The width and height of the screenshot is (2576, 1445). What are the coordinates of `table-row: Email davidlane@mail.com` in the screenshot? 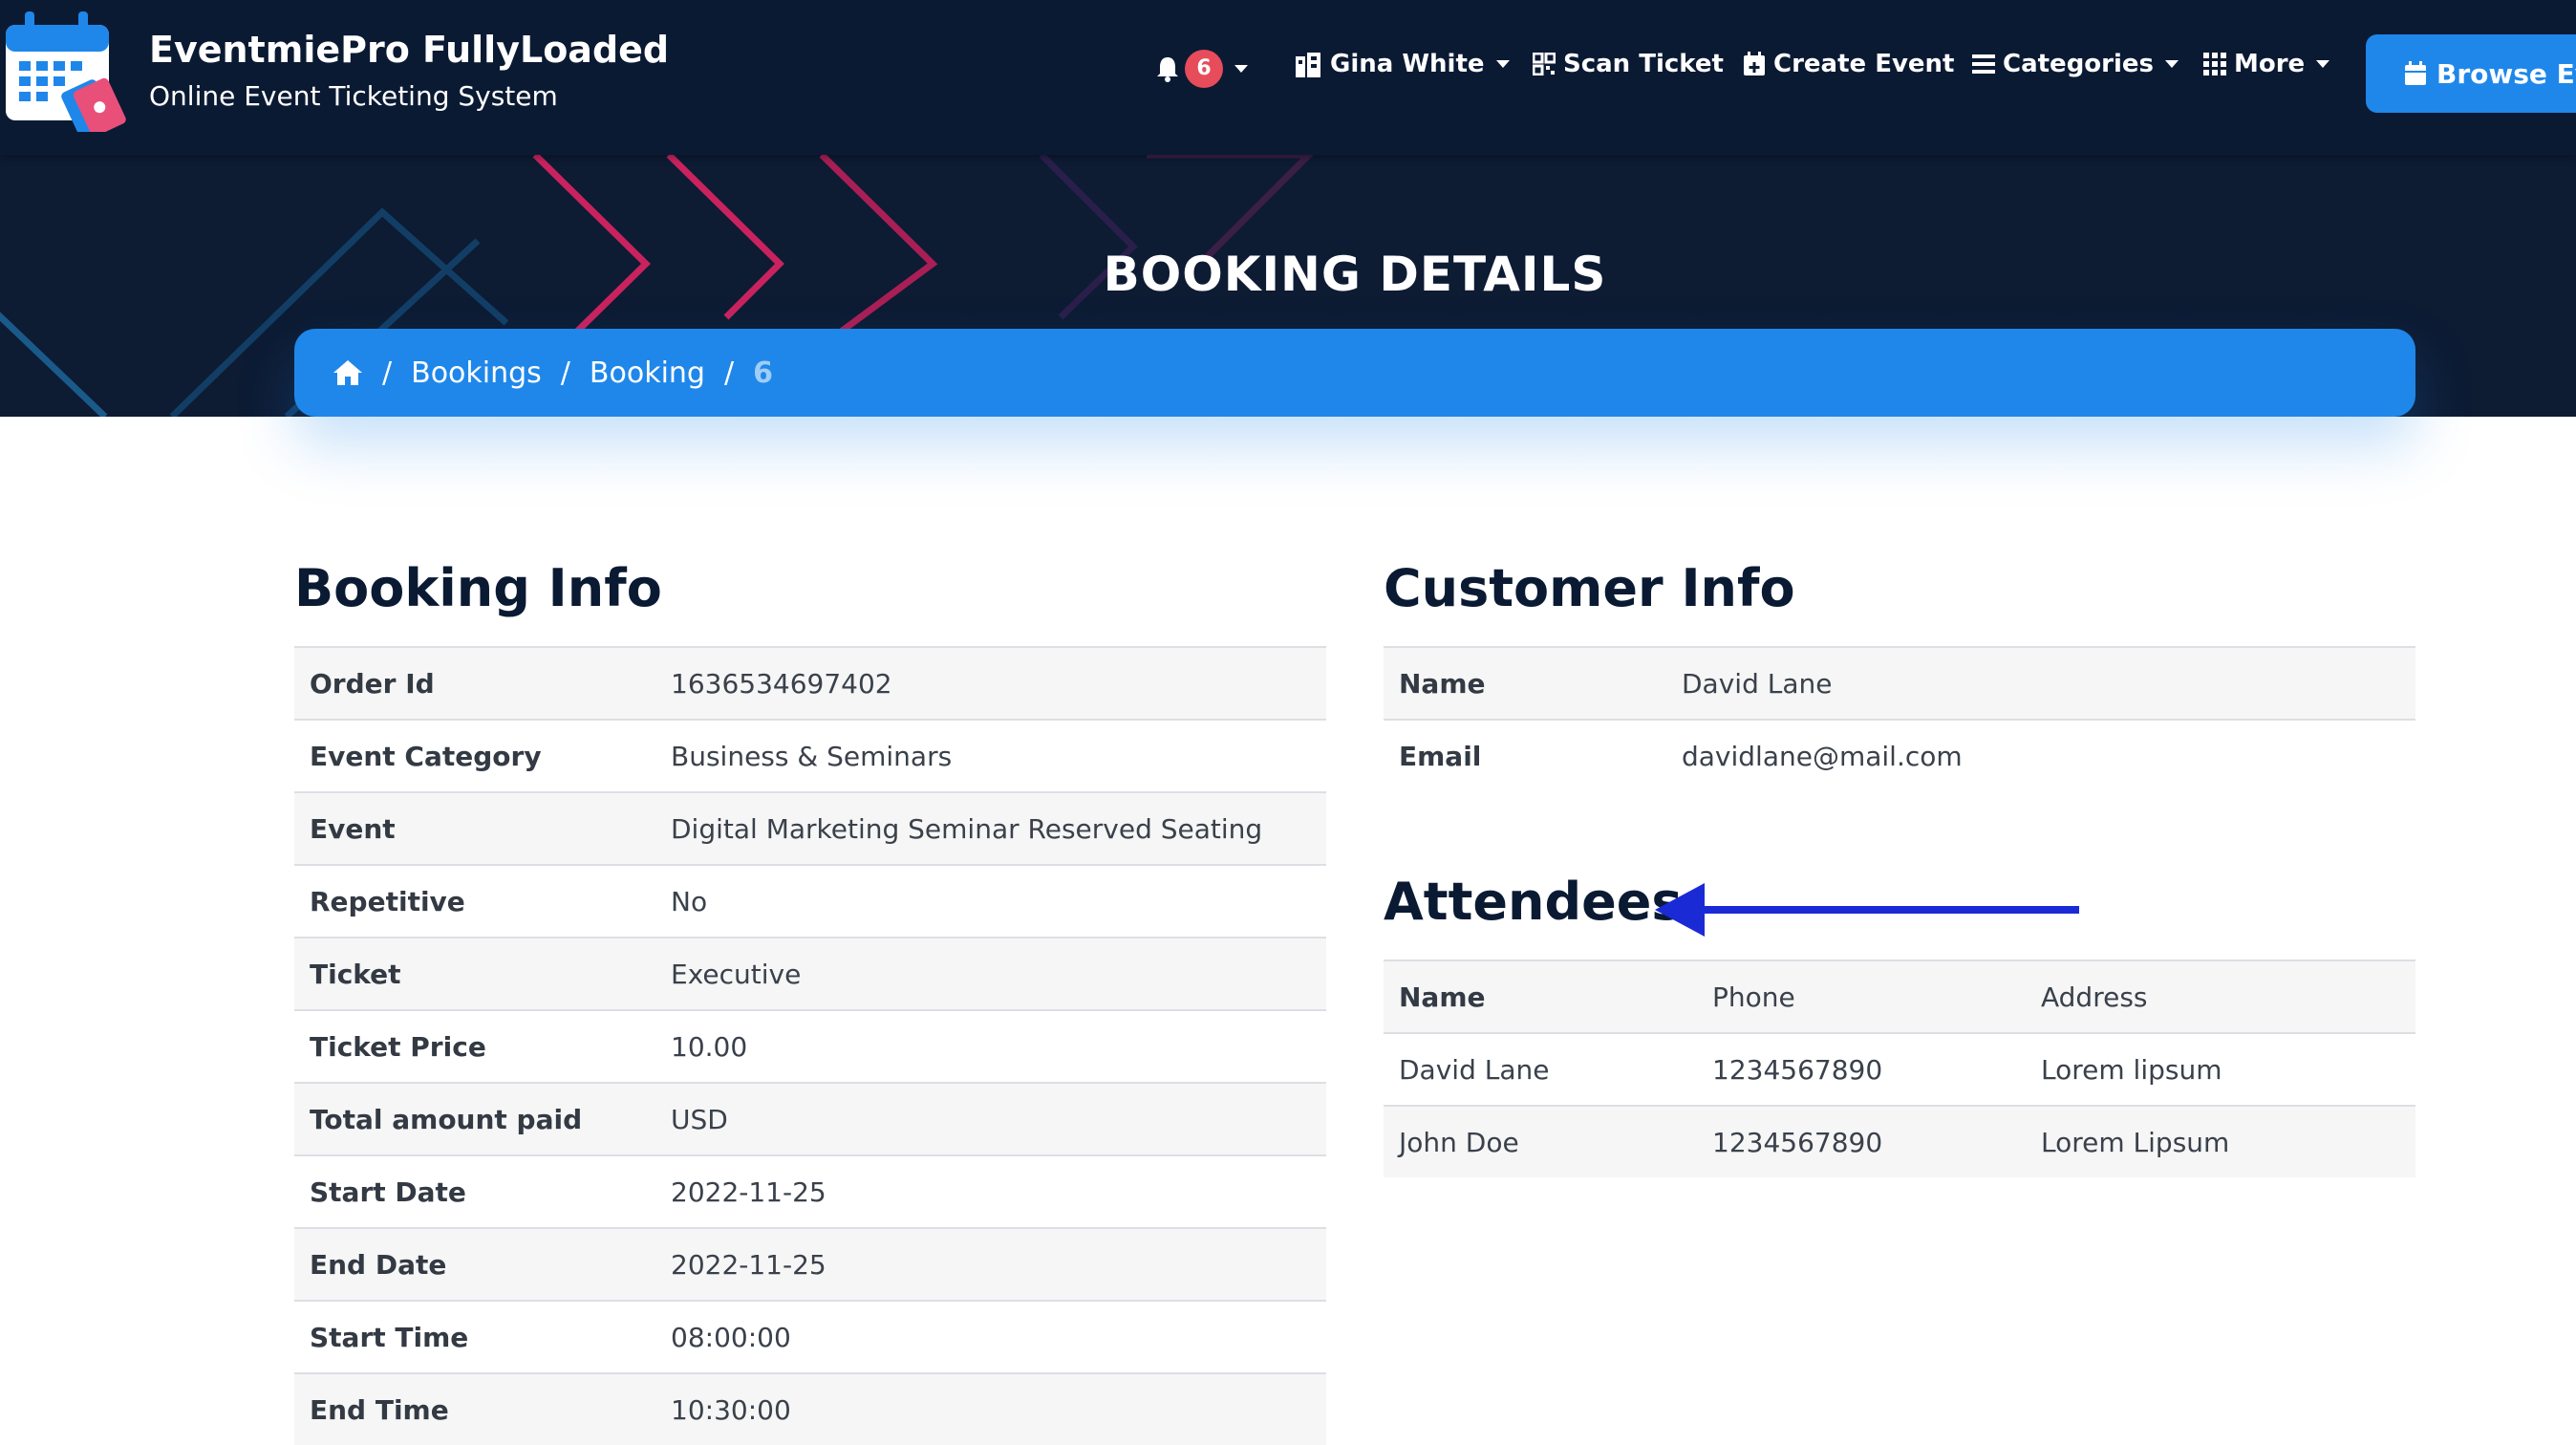 It's located at (1899, 755).